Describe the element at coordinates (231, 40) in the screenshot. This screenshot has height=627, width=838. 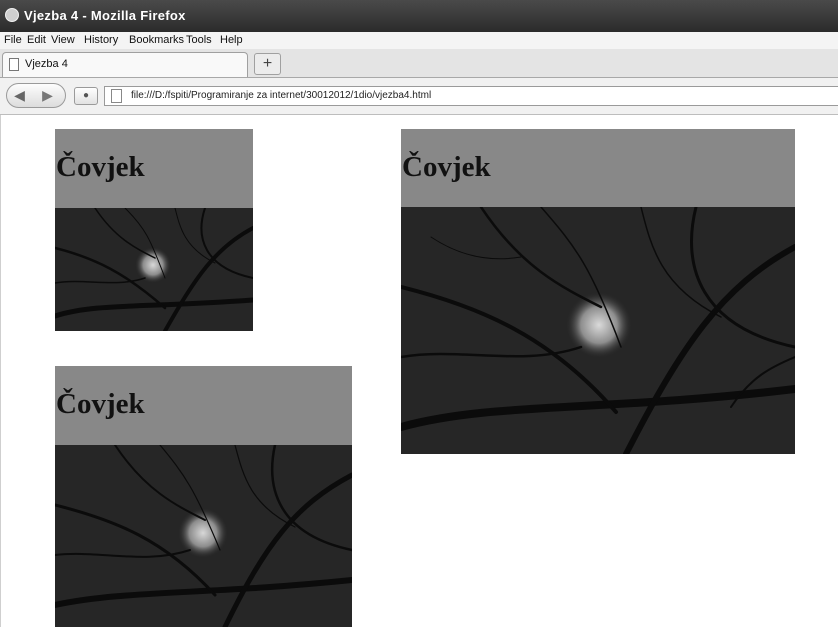
I see `menu-help: Help` at that location.